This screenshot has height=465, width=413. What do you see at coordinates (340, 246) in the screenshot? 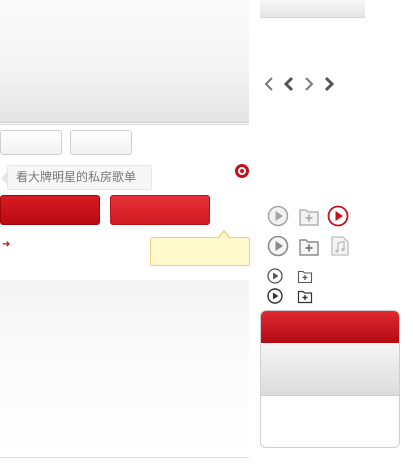
I see `music-file-icon` at bounding box center [340, 246].